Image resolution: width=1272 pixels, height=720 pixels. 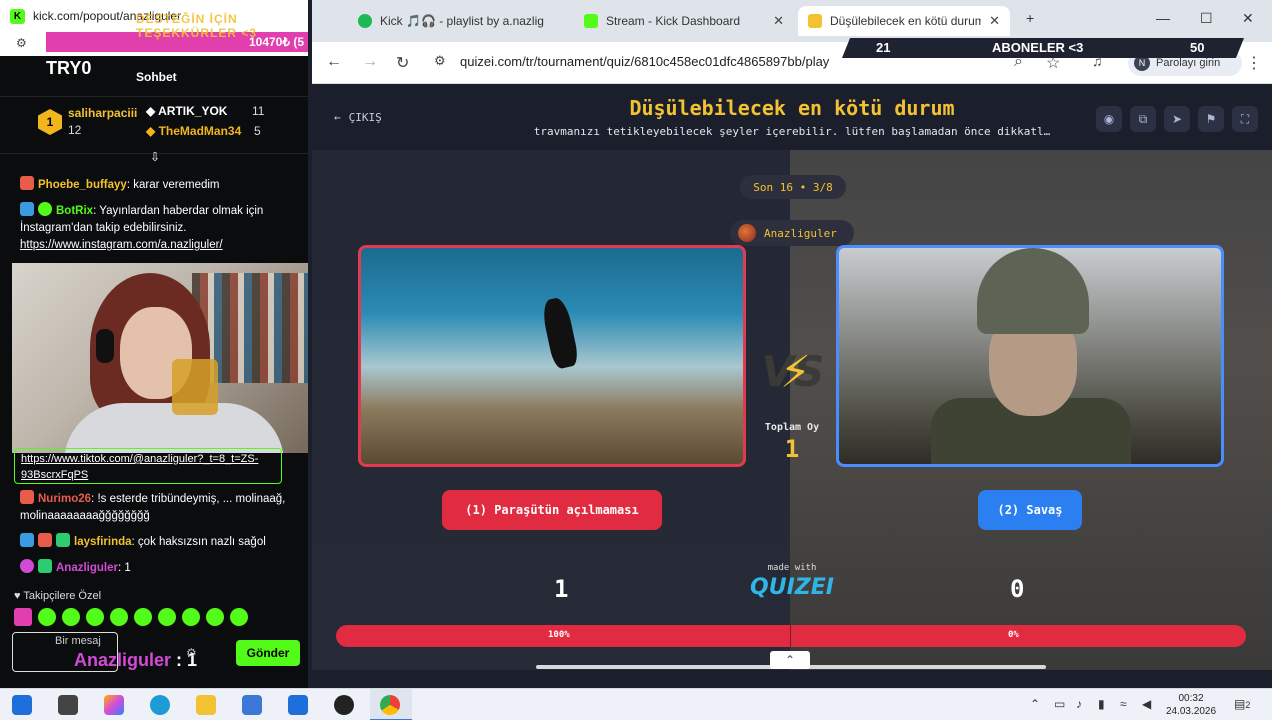 What do you see at coordinates (102, 113) in the screenshot?
I see `leader-name-1: saliharpaciii` at bounding box center [102, 113].